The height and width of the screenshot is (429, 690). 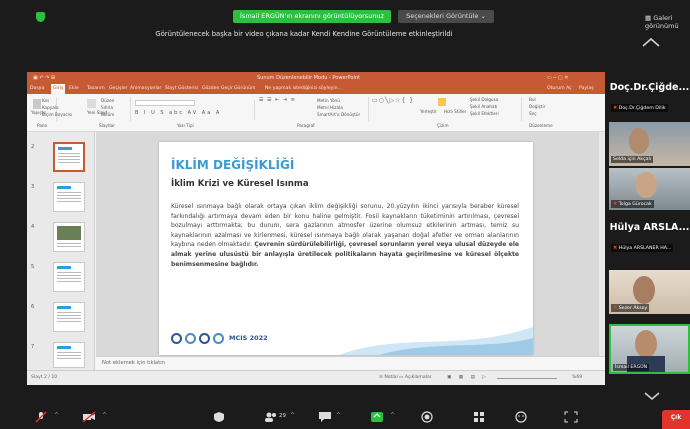 What do you see at coordinates (37, 89) in the screenshot?
I see `tab-file: Dosya` at bounding box center [37, 89].